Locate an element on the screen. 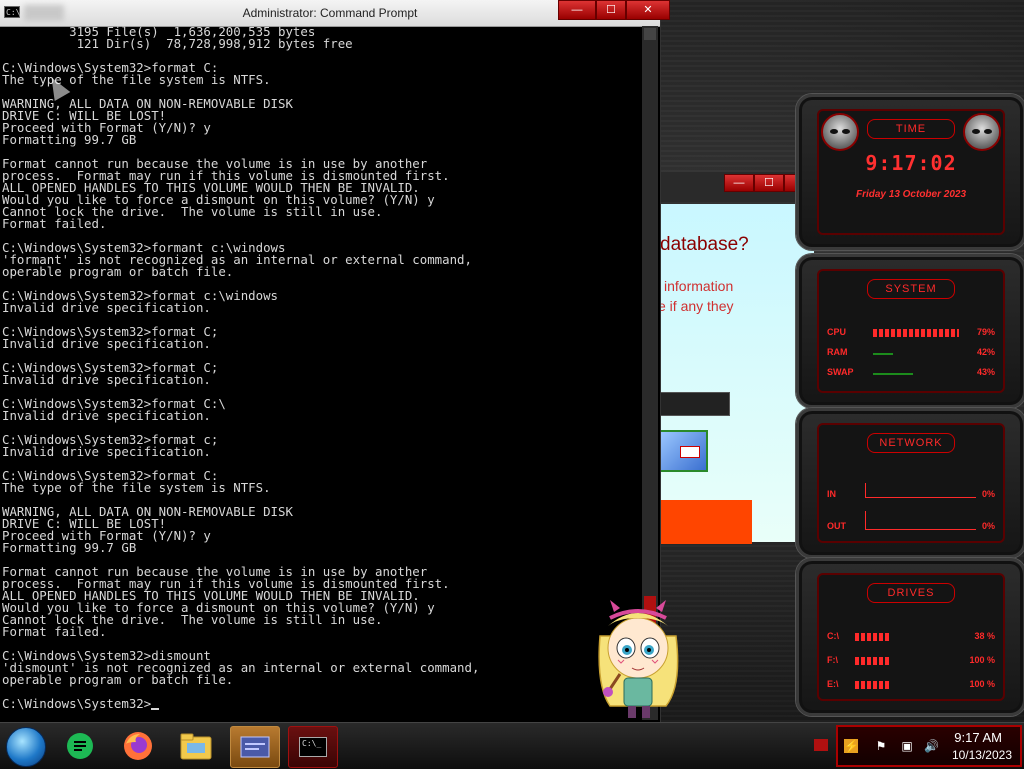  system-widget-header: SYSTEM is located at coordinates (911, 289).